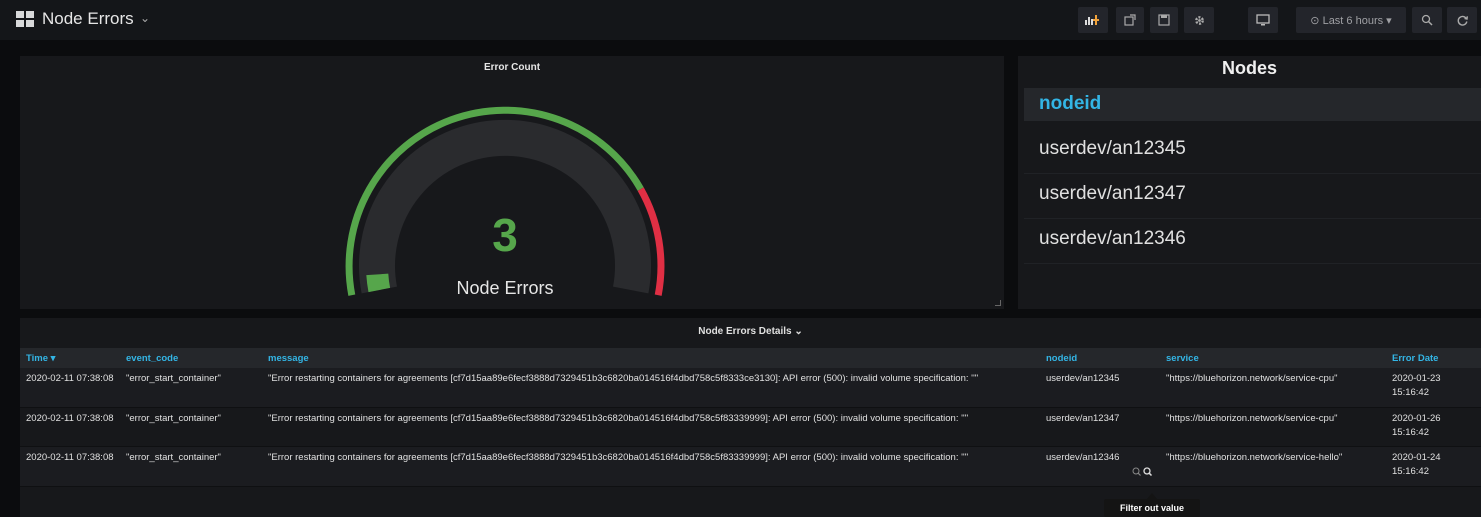 The image size is (1481, 517). What do you see at coordinates (1083, 457) in the screenshot?
I see `cell-nodeid: userdev/an12346` at bounding box center [1083, 457].